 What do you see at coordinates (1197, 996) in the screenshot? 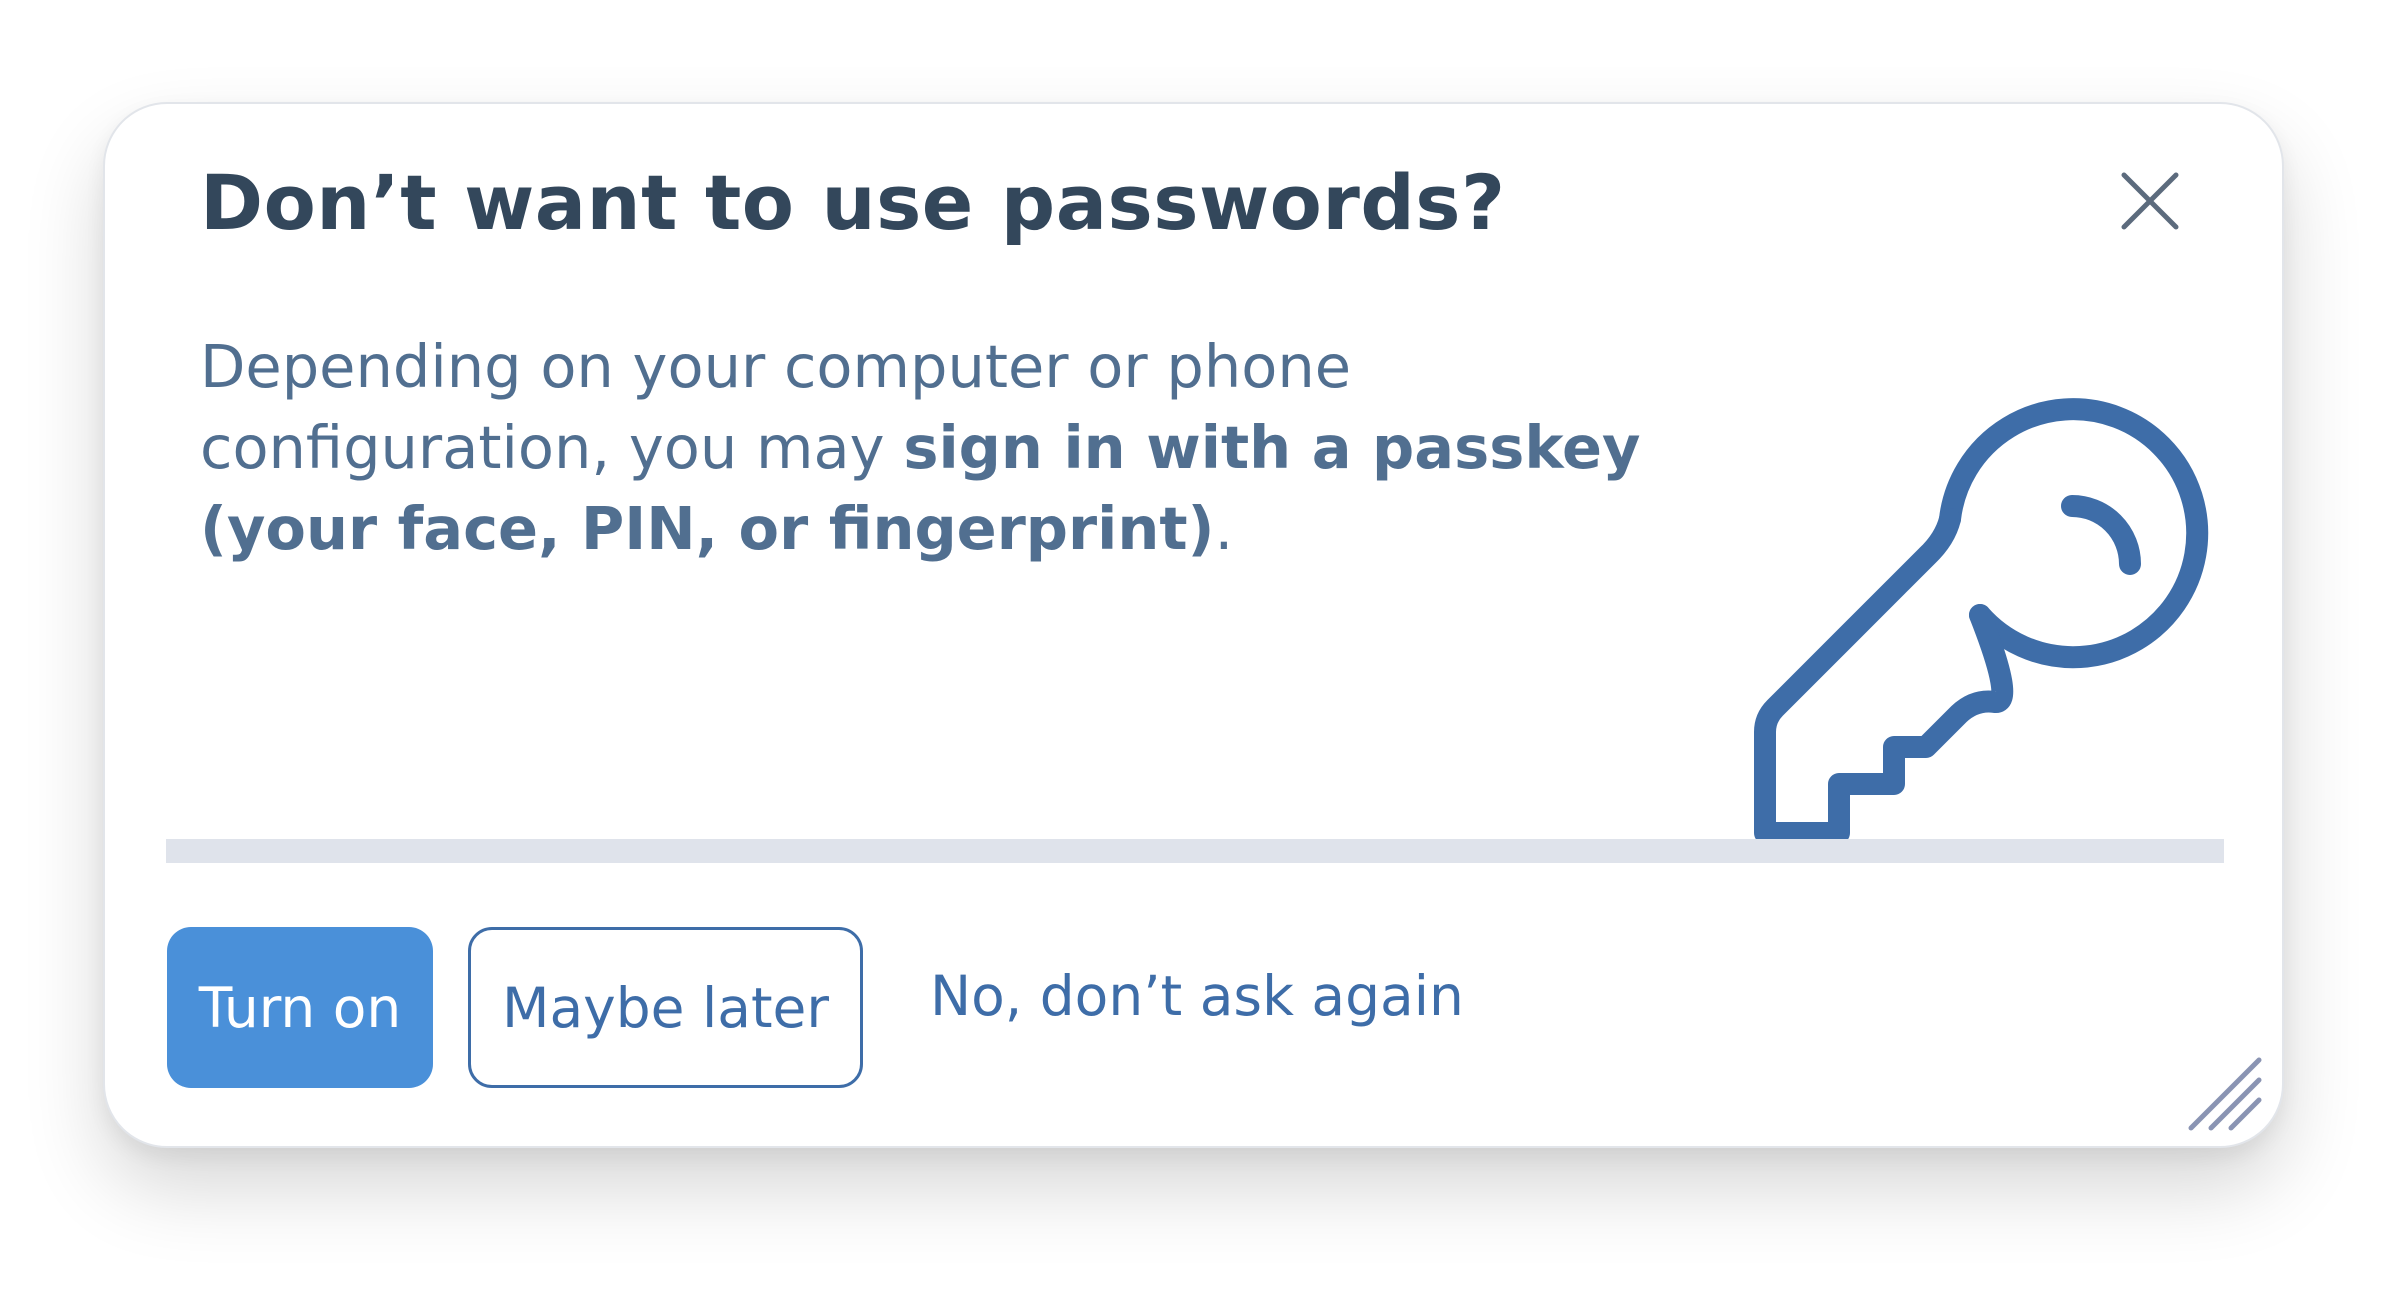
I see `dont-ask-again-link: No, don’t ask again` at bounding box center [1197, 996].